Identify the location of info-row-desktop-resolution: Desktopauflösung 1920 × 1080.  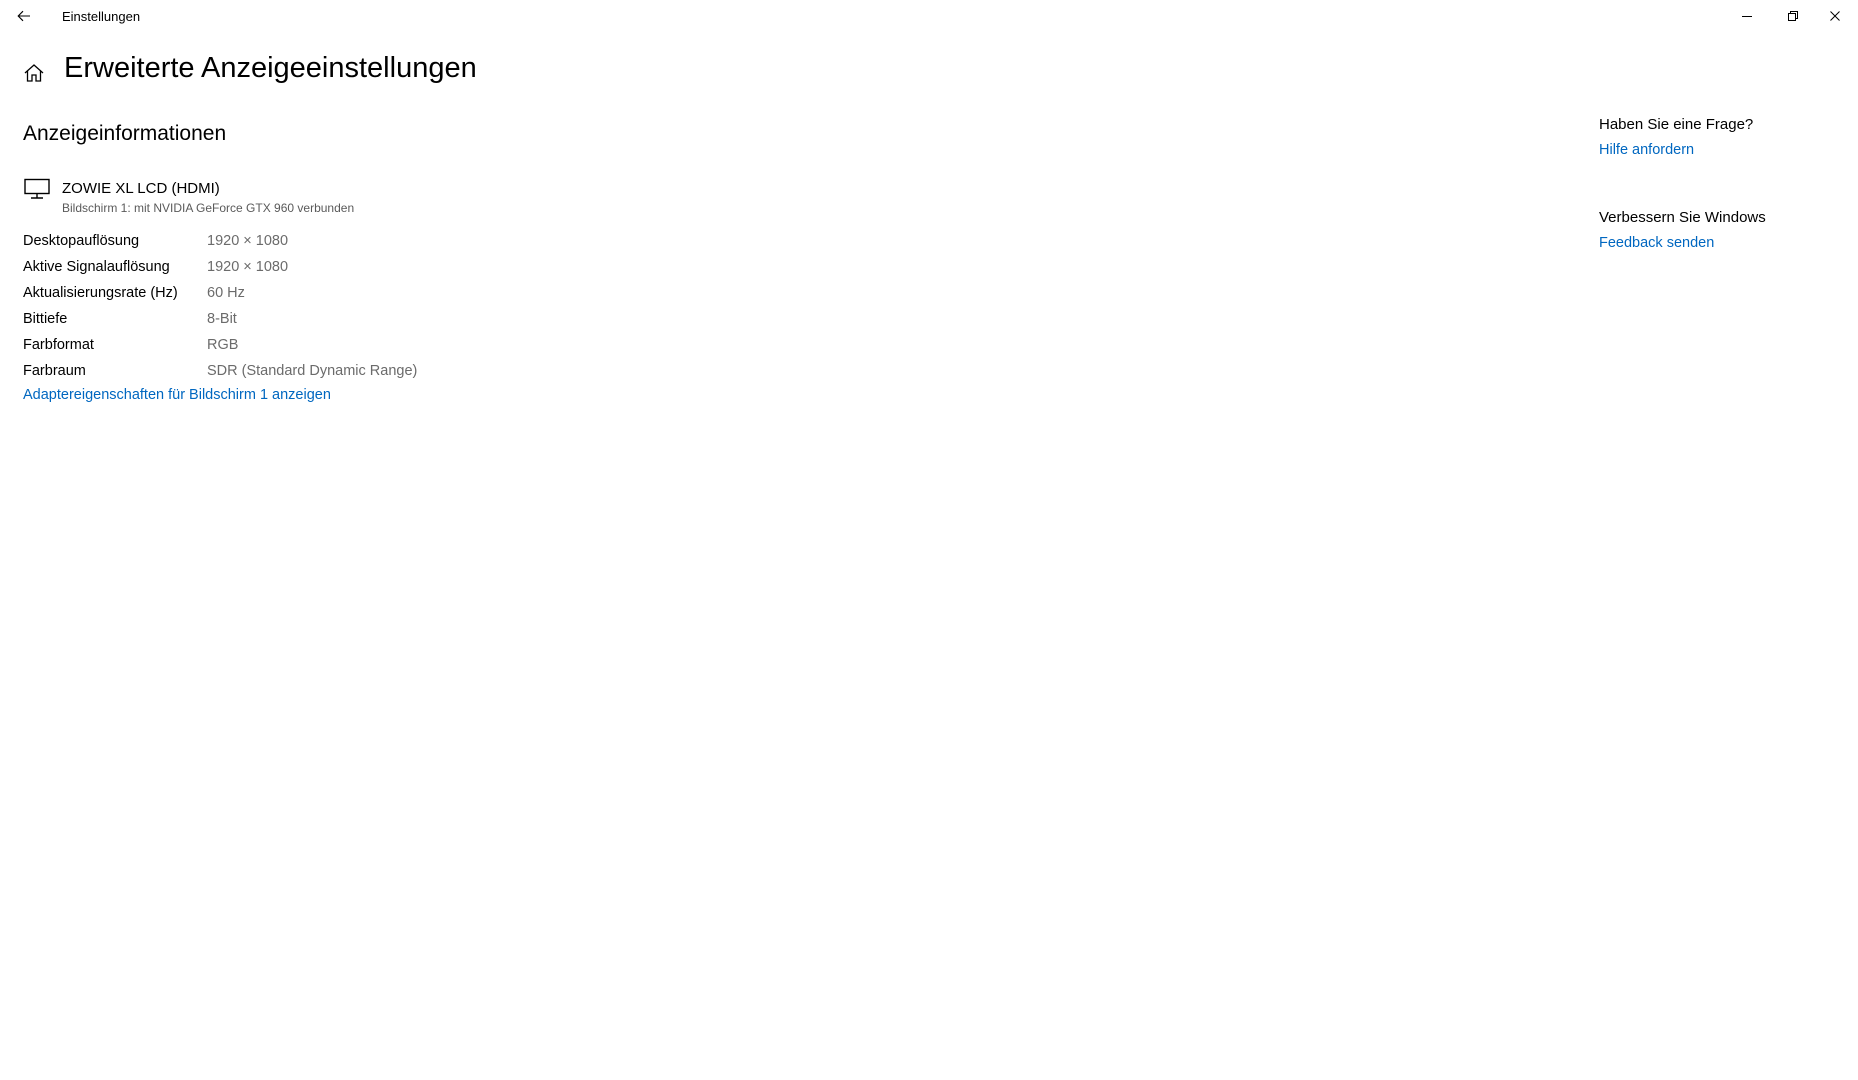
(220, 241).